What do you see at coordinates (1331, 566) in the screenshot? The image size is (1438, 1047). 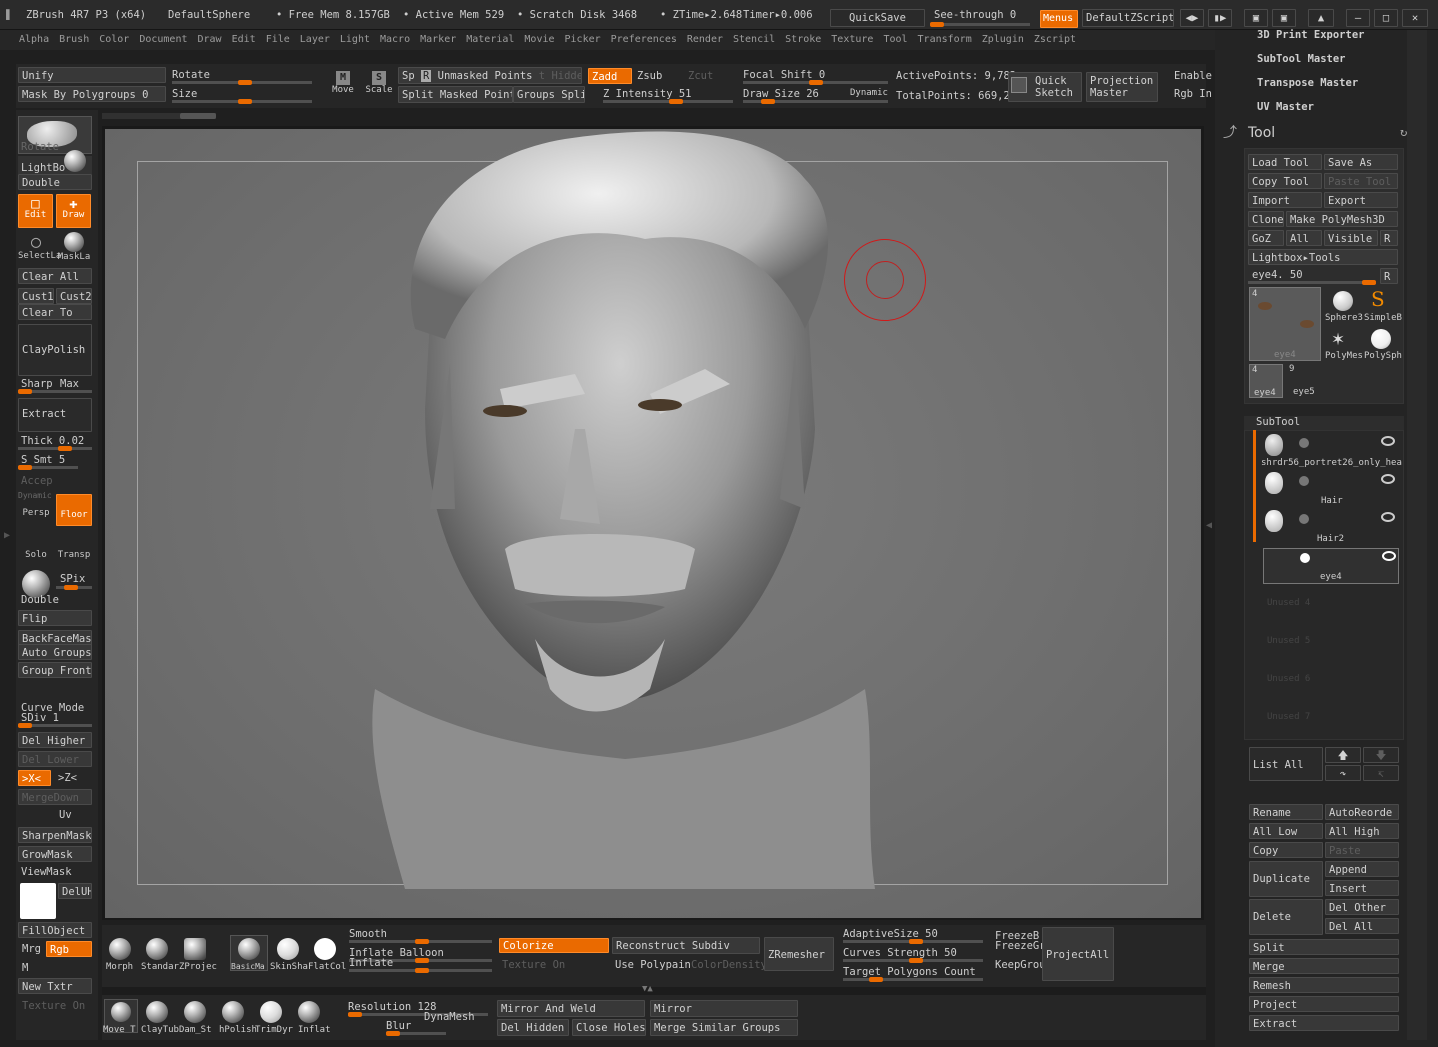 I see `subtool-row-3-selected: eye4` at bounding box center [1331, 566].